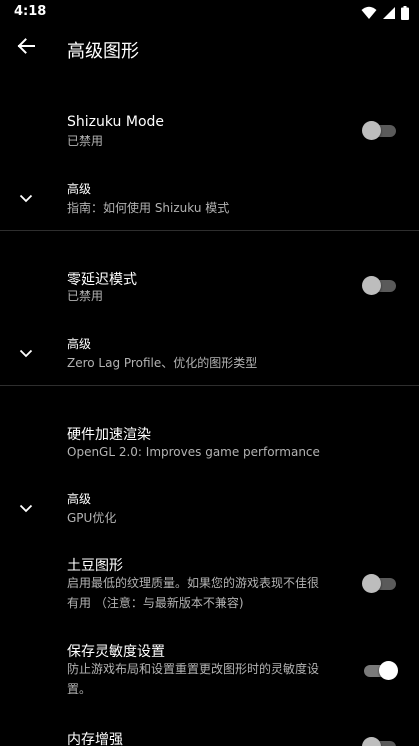 The width and height of the screenshot is (419, 746). Describe the element at coordinates (155, 603) in the screenshot. I see `potato-graphics-summary-line2: 有用 （注意：与最新版本不兼容)` at that location.